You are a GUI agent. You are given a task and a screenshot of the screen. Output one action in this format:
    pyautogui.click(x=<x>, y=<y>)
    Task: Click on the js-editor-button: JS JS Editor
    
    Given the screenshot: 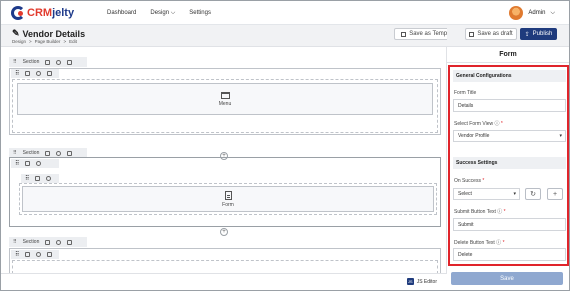 What is the action you would take?
    pyautogui.click(x=421, y=281)
    